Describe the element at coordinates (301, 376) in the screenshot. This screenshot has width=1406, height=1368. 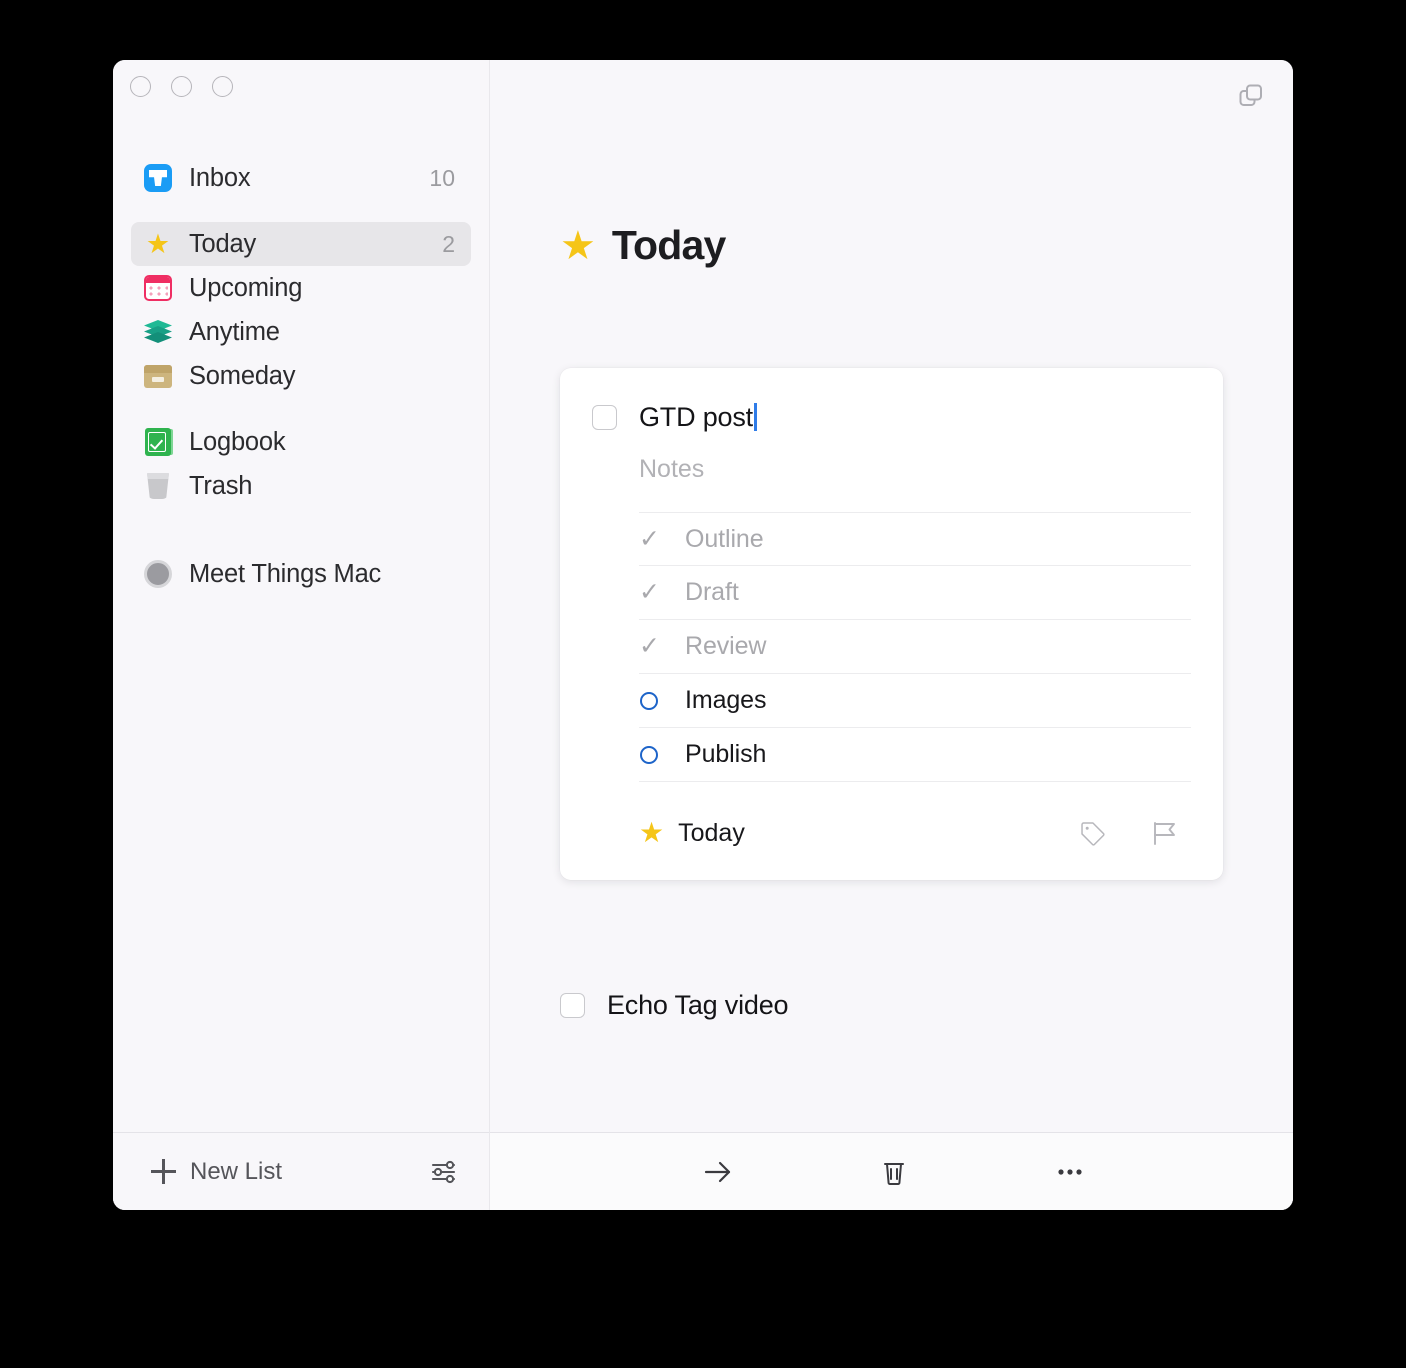
I see `sidebar-item-someday: Someday` at that location.